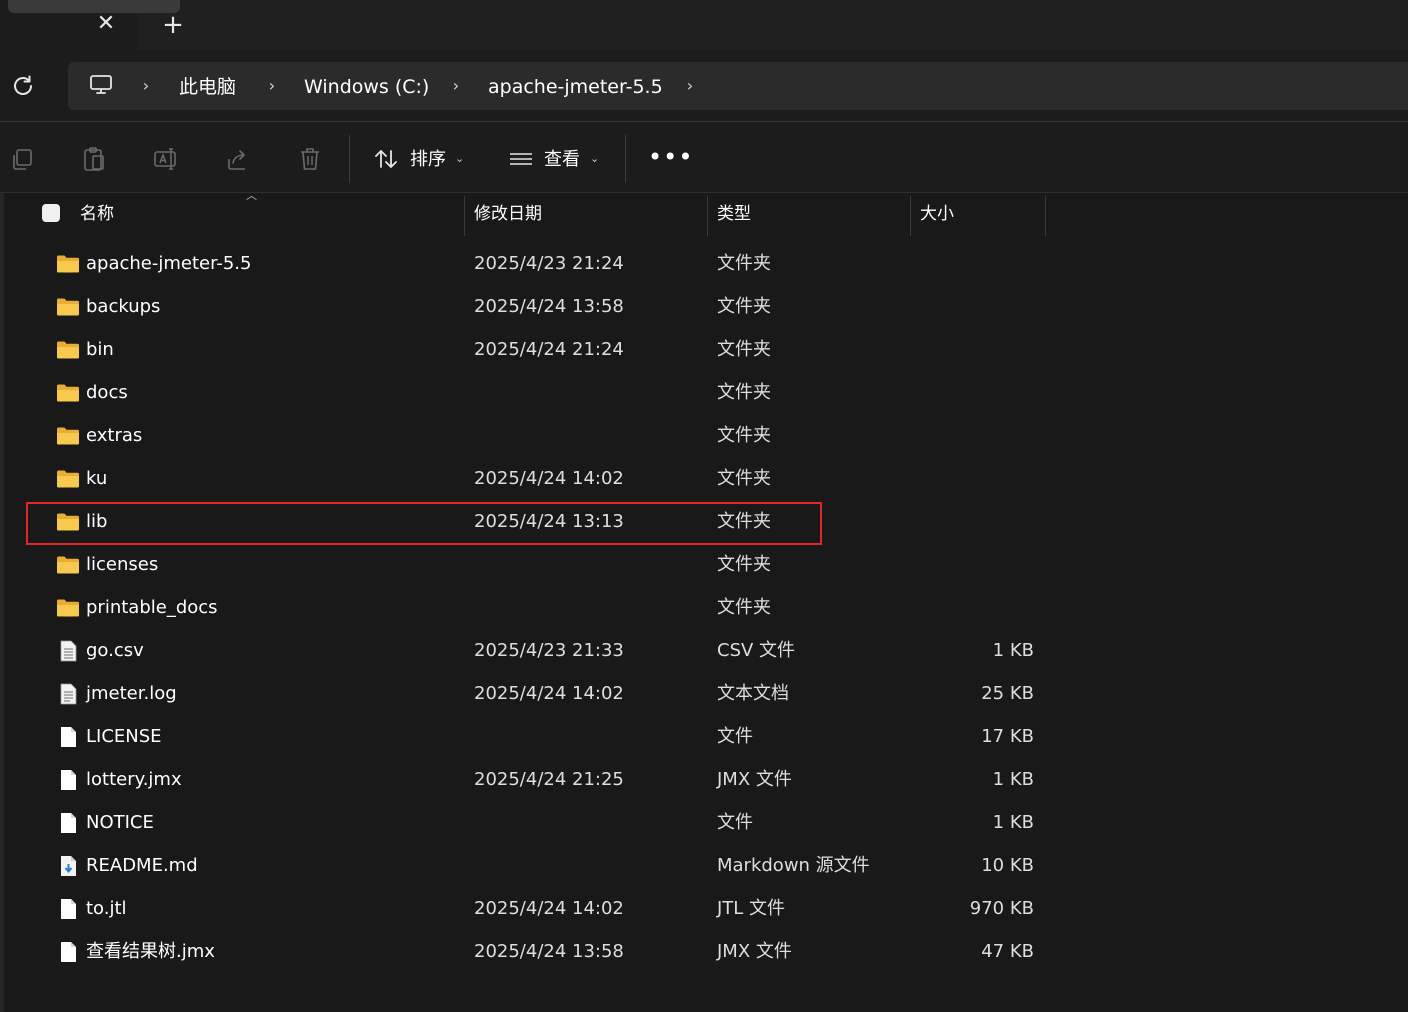 The height and width of the screenshot is (1012, 1408). I want to click on file-row: extras 文件夹, so click(704, 435).